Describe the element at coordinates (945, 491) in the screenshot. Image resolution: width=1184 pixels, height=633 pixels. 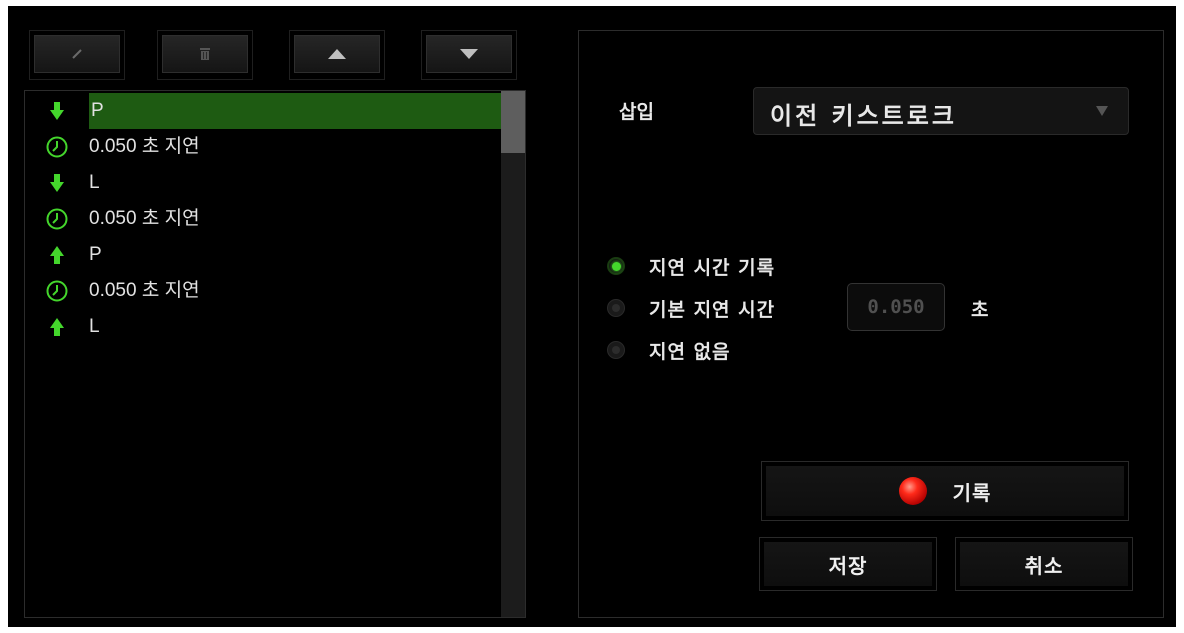
I see `record-button: 기록` at that location.